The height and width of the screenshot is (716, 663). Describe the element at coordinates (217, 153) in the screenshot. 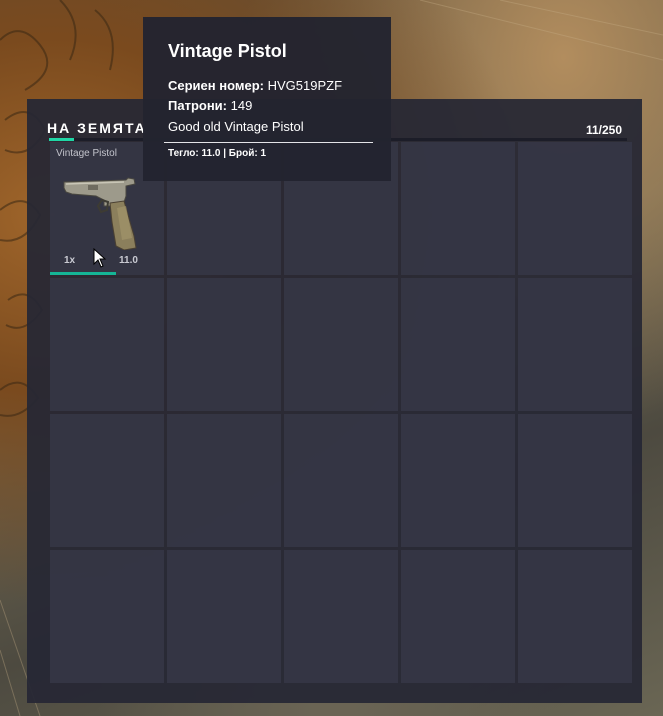

I see `tooltip-footer: Тегло: 11.0 | Брой: 1` at that location.